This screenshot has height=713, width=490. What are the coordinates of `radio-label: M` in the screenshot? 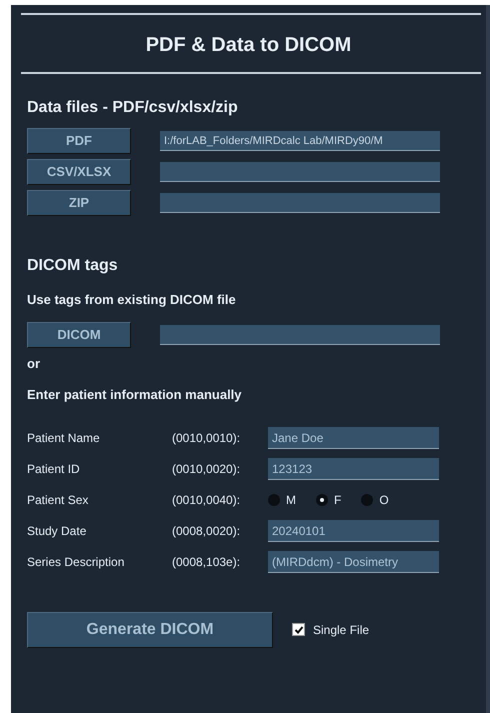 It's located at (291, 500).